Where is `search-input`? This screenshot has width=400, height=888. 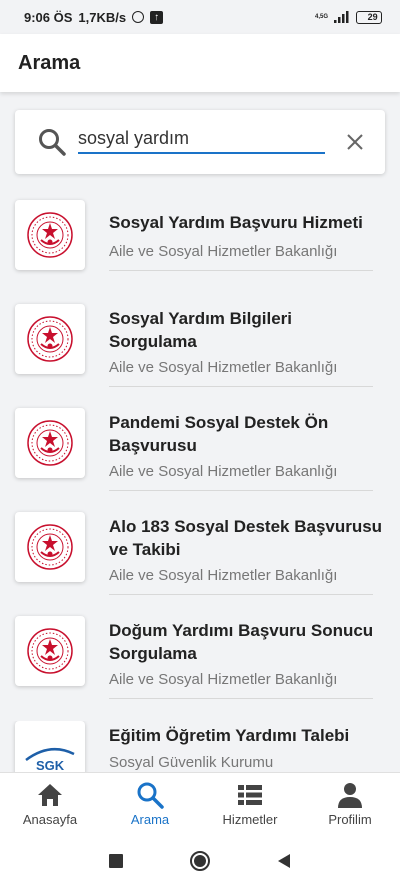
search-input is located at coordinates (201, 138).